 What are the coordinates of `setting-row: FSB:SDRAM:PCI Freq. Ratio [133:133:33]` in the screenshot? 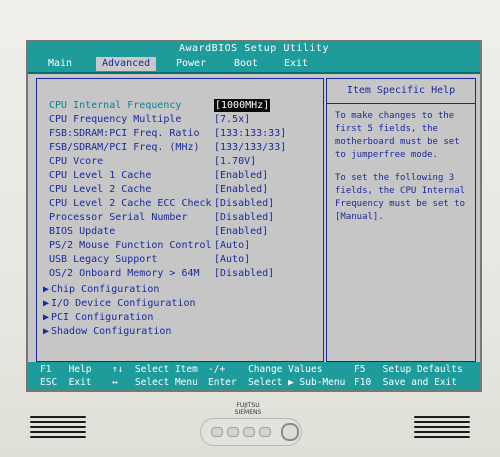 It's located at (167, 133).